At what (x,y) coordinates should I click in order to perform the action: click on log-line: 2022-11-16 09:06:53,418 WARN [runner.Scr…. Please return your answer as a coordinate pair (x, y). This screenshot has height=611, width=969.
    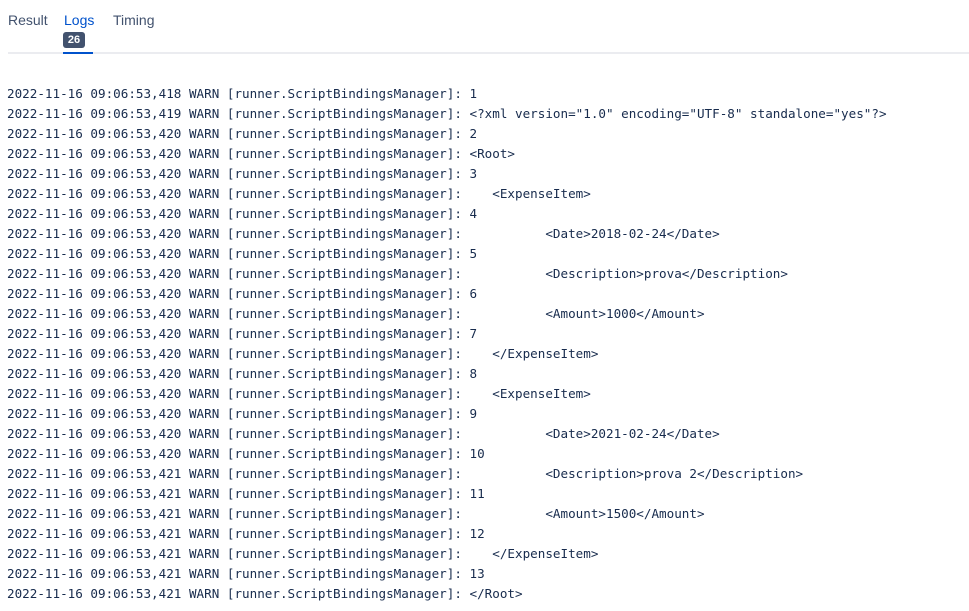
    Looking at the image, I should click on (242, 93).